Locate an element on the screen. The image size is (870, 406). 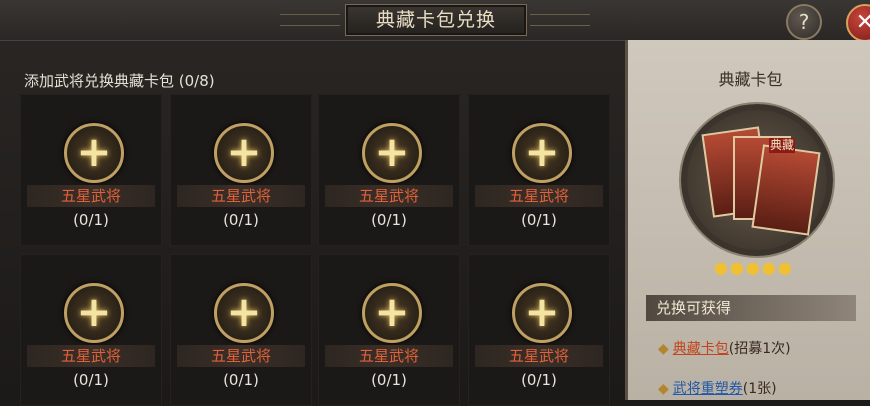
reward-detail: (1张) is located at coordinates (759, 389).